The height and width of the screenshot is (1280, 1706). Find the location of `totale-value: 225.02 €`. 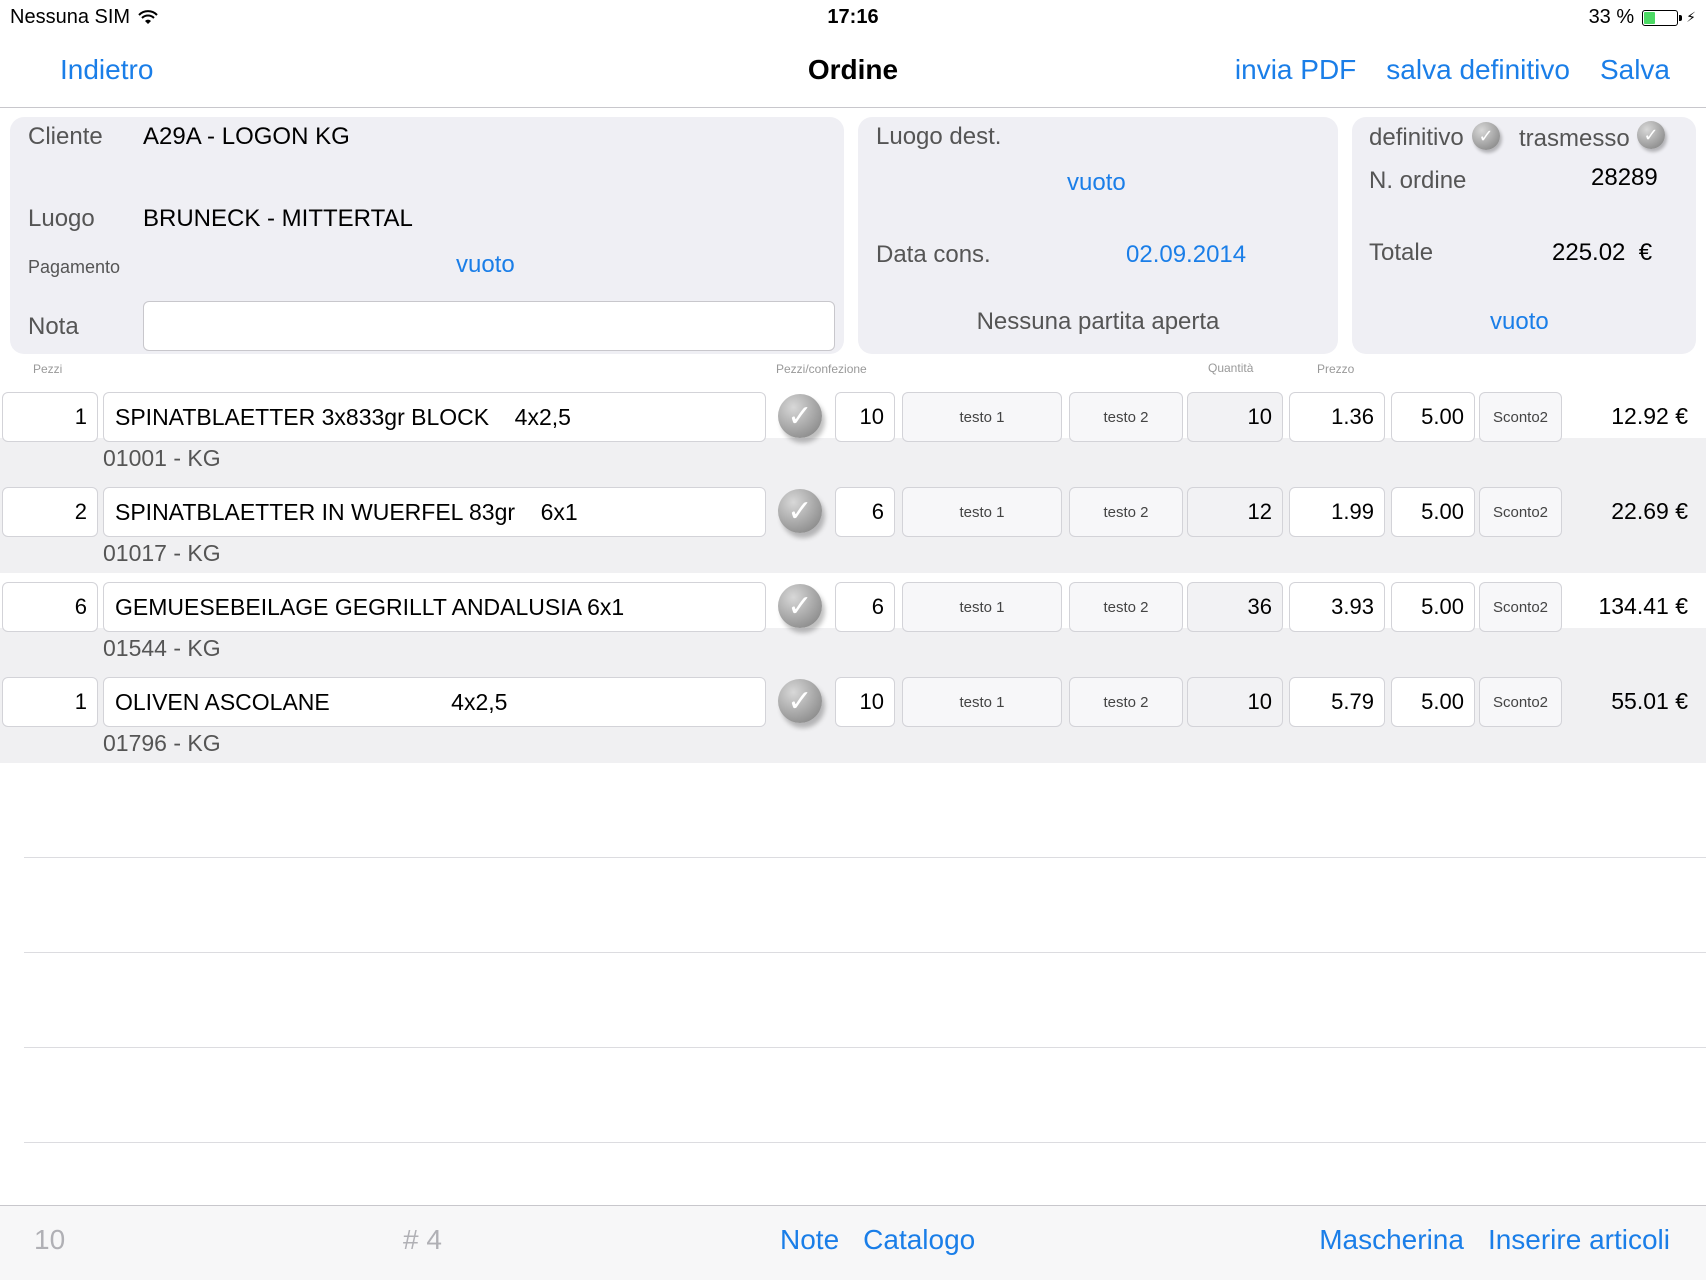

totale-value: 225.02 € is located at coordinates (1602, 252).